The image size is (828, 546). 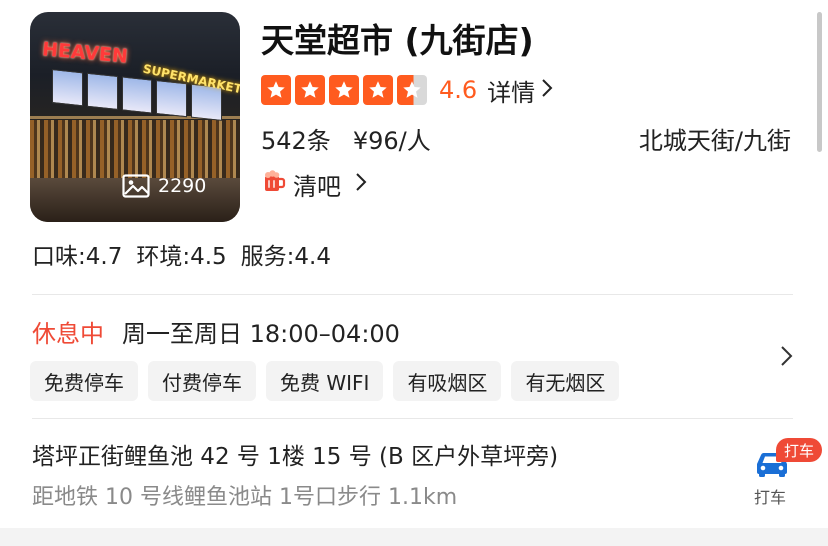 I want to click on hours-row: 休息中 周一至周日 18:00–04:00, so click(x=216, y=331).